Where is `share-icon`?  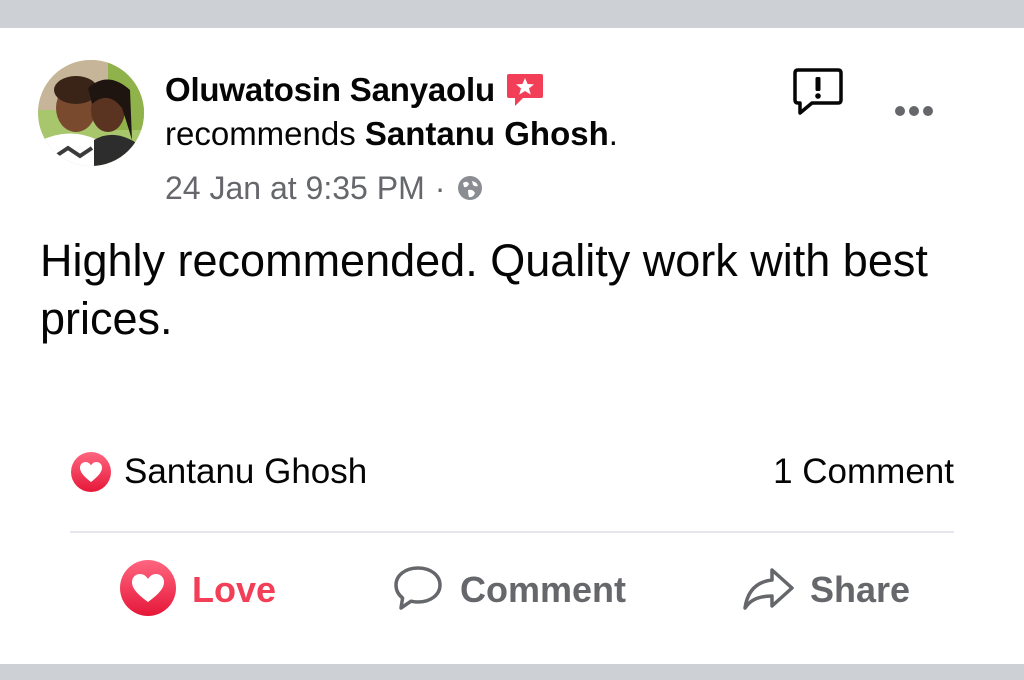
share-icon is located at coordinates (768, 590).